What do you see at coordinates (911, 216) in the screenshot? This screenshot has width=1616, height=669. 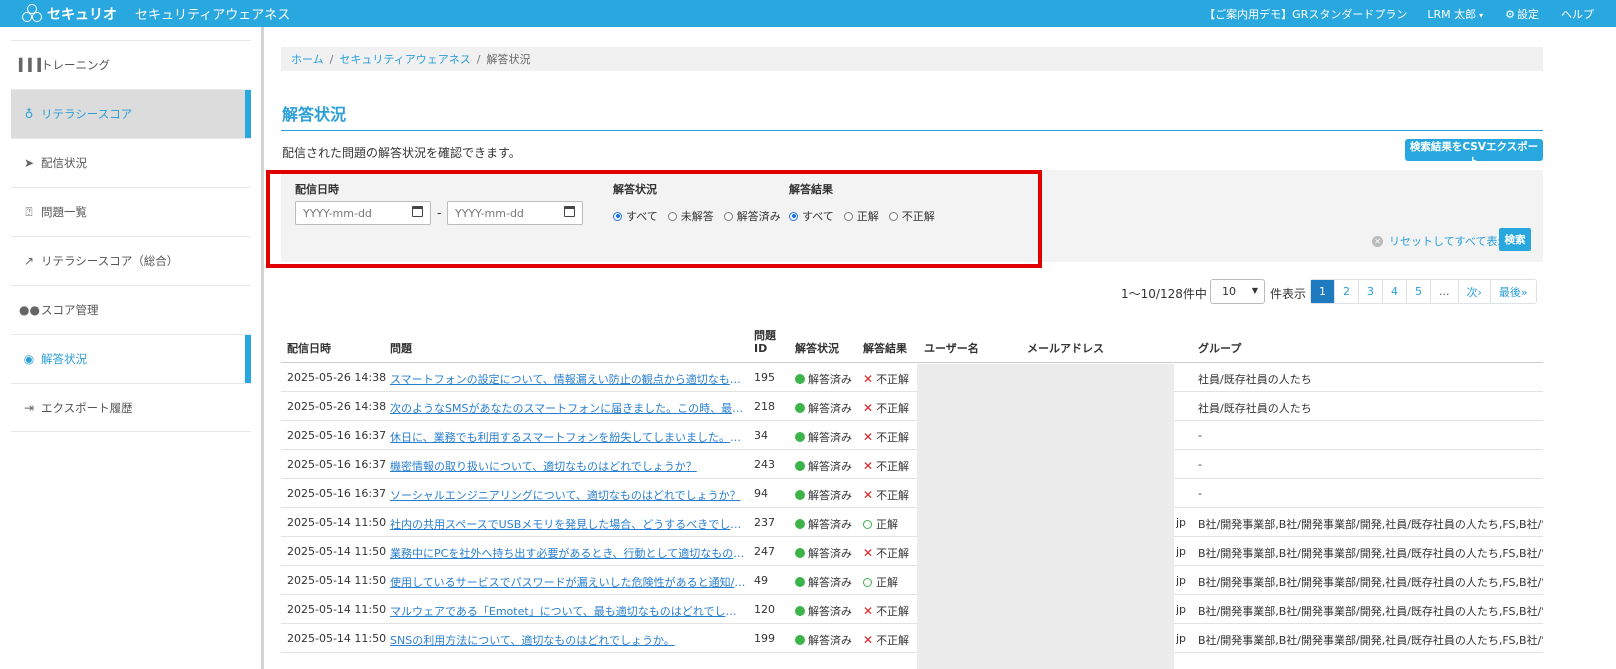 I see `result-option-incorrect: 不正解` at bounding box center [911, 216].